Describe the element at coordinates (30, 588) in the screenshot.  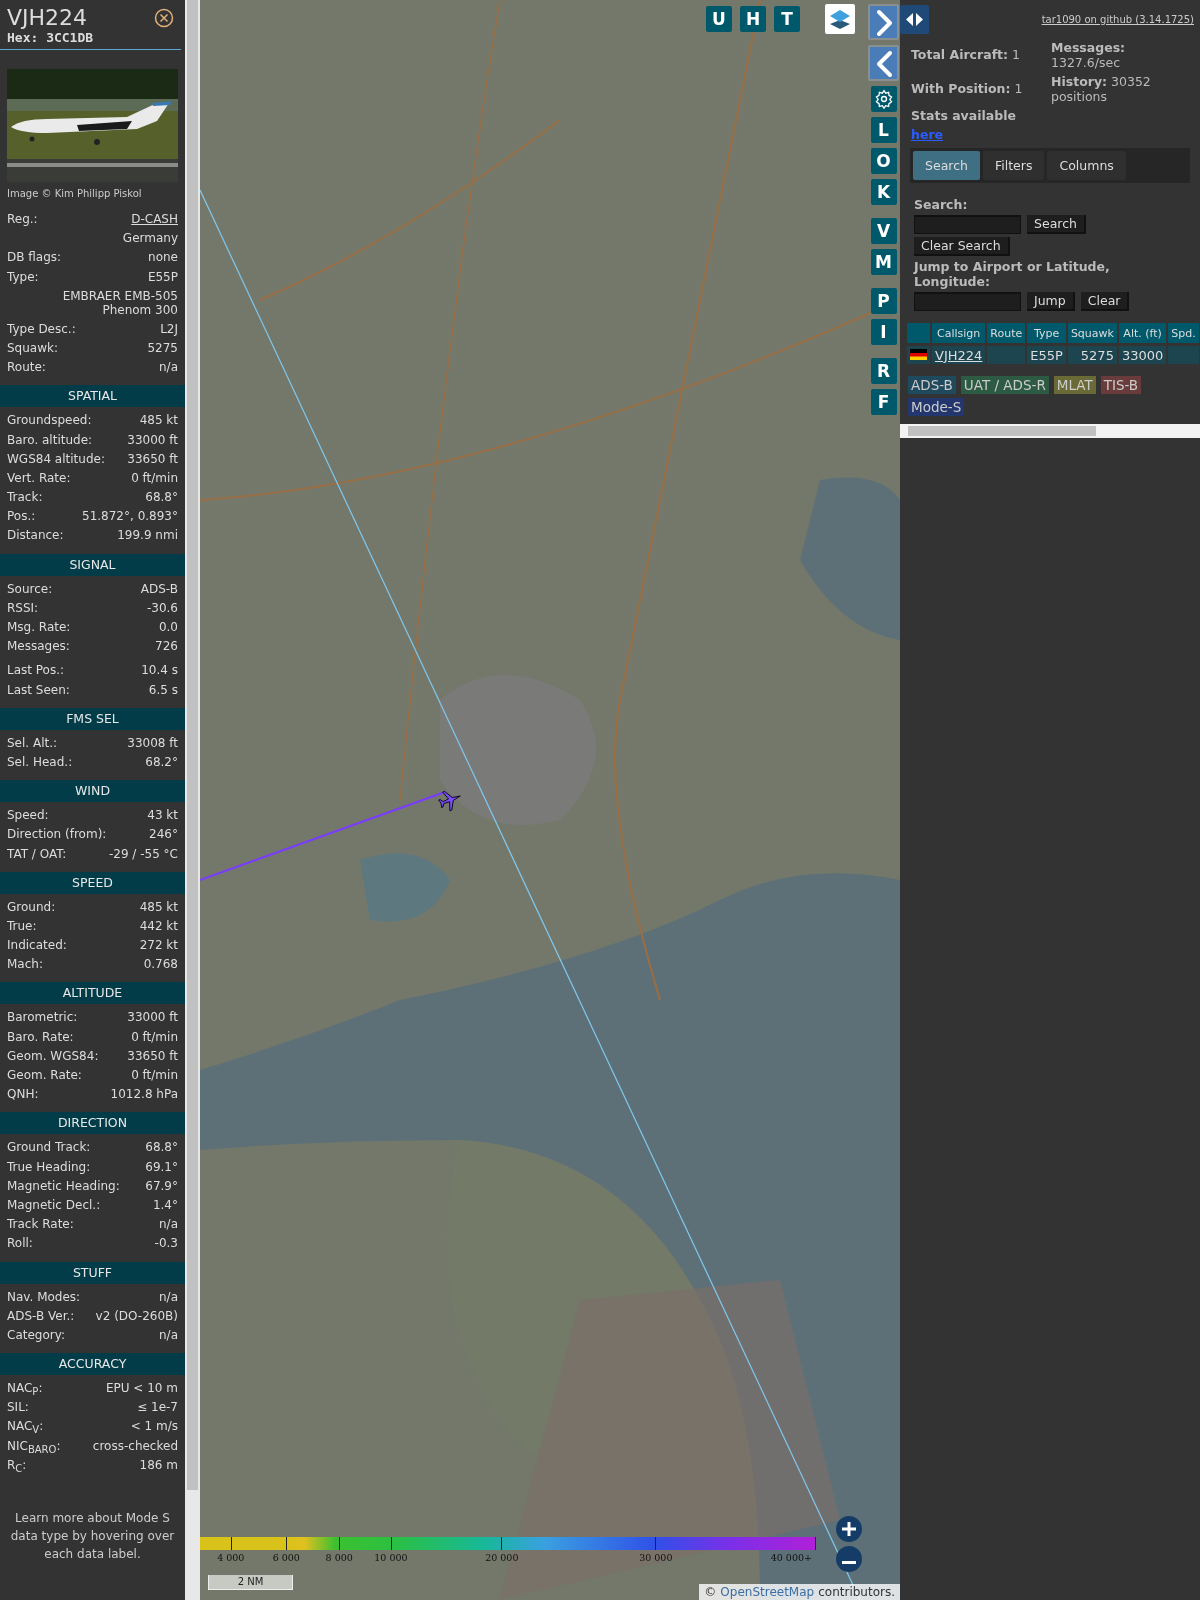
I see `field-label: Source:` at that location.